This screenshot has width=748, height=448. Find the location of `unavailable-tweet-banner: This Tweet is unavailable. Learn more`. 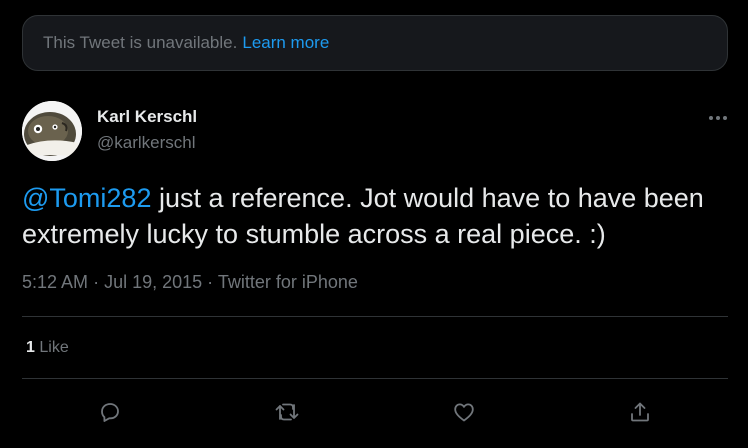

unavailable-tweet-banner: This Tweet is unavailable. Learn more is located at coordinates (375, 43).